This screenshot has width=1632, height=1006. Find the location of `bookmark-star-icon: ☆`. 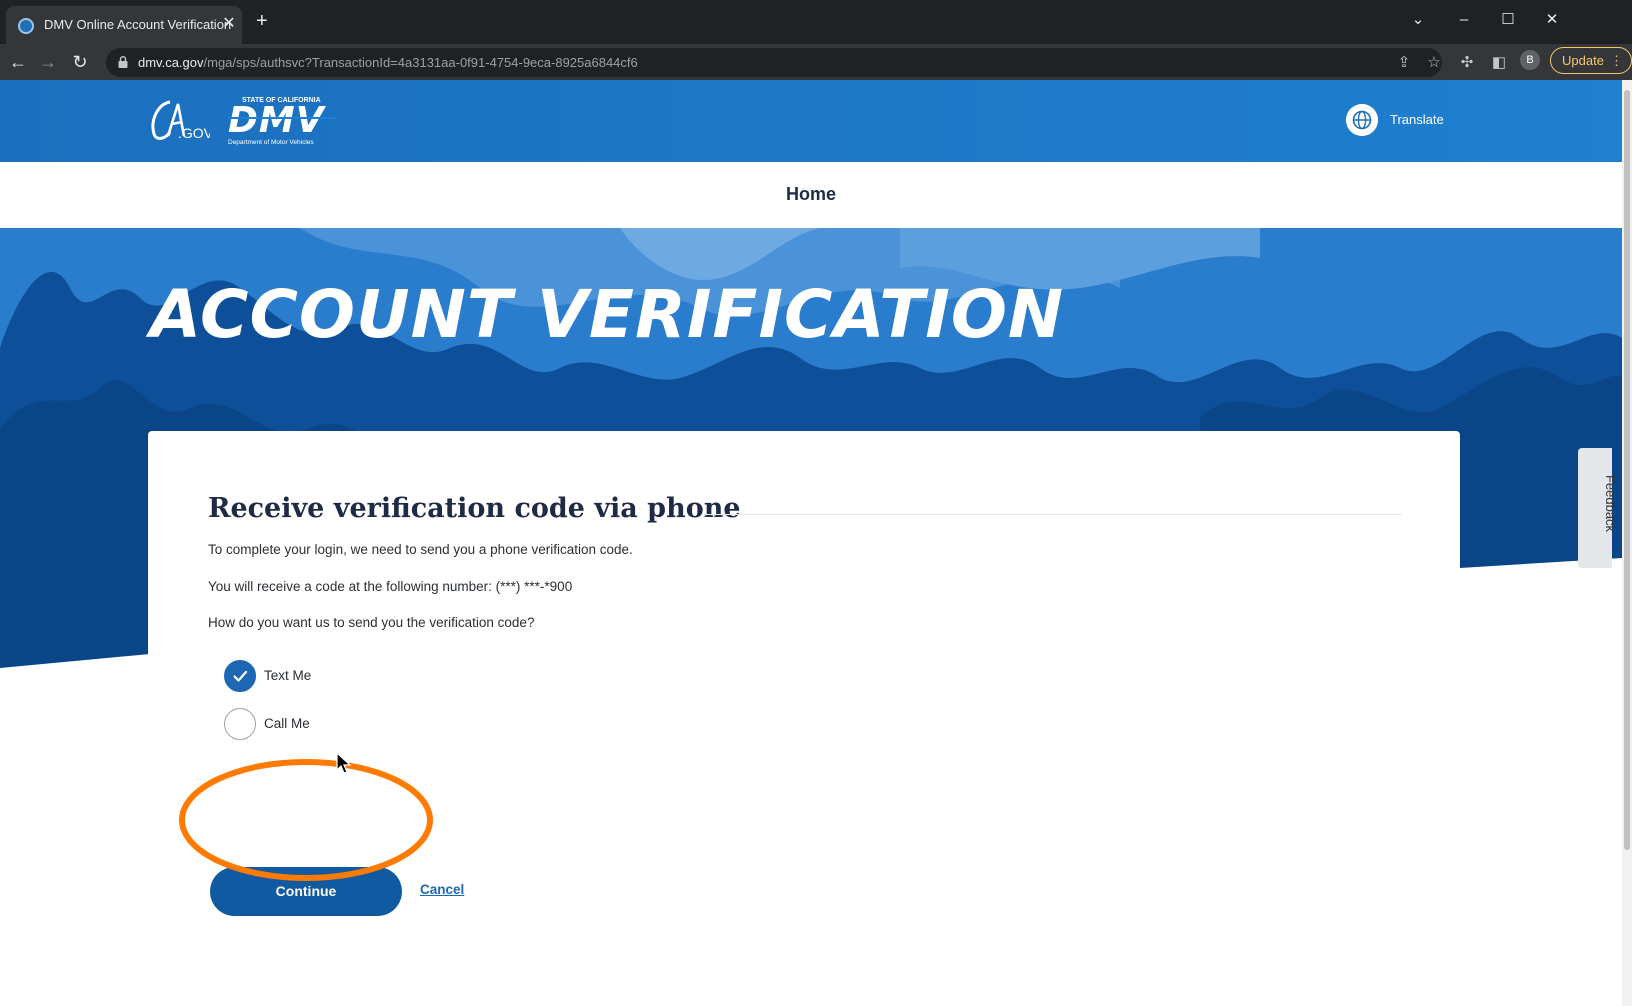

bookmark-star-icon: ☆ is located at coordinates (1434, 63).